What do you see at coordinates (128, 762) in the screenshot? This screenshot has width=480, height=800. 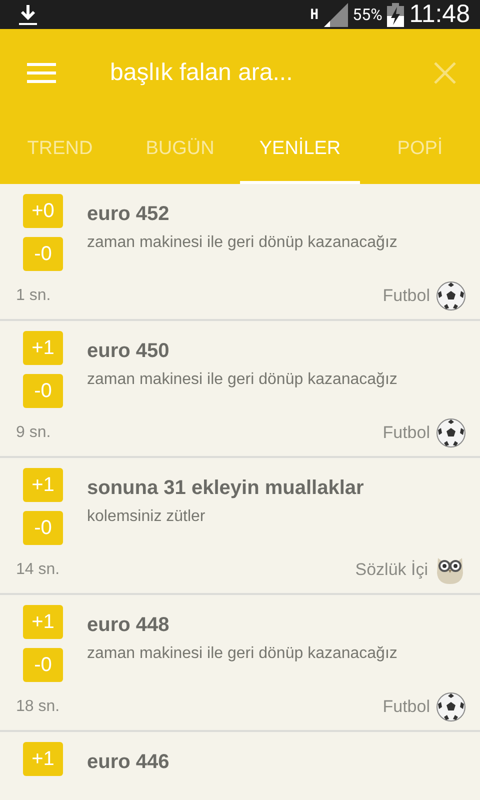 I see `entry-title: euro 446` at bounding box center [128, 762].